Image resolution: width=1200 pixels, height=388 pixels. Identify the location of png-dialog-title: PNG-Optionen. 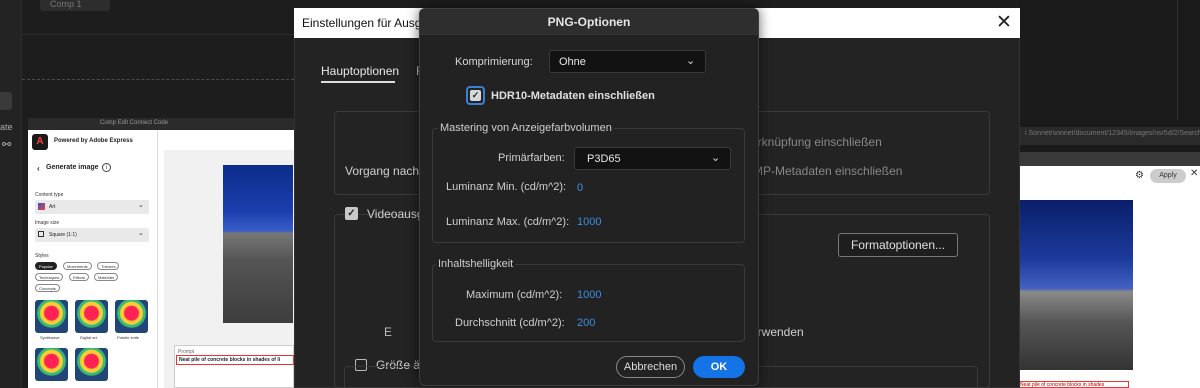
(589, 22).